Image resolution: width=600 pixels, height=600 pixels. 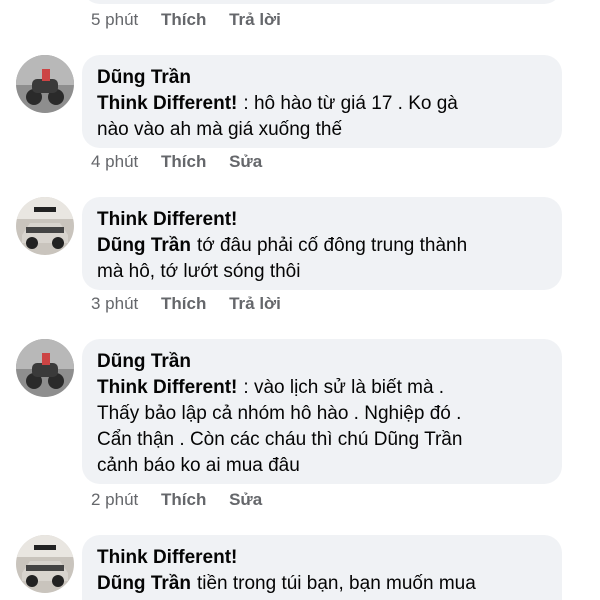 What do you see at coordinates (322, 2) in the screenshot?
I see `comment-bubble-partial` at bounding box center [322, 2].